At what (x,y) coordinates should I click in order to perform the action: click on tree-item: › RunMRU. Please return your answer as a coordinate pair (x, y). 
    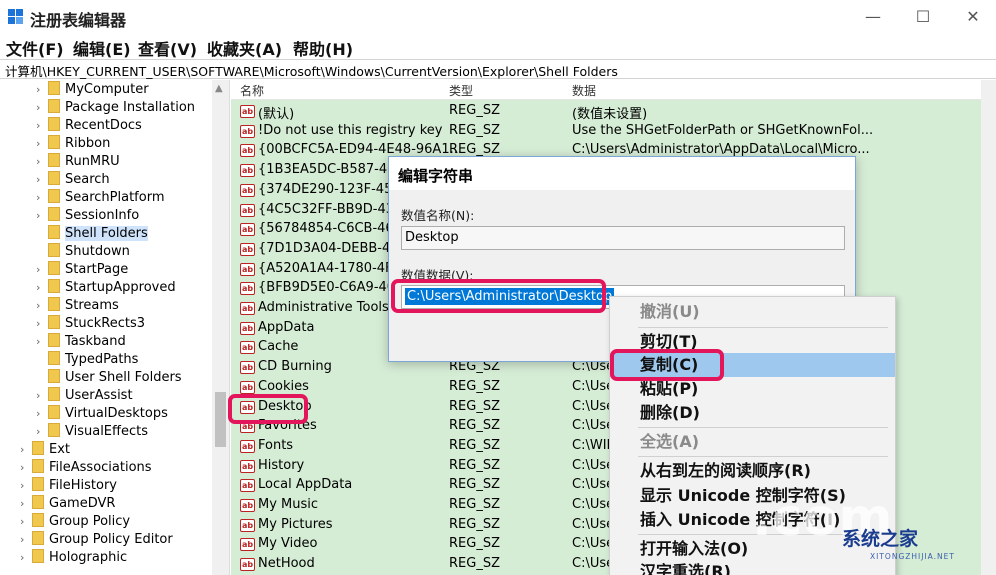
    Looking at the image, I should click on (78, 162).